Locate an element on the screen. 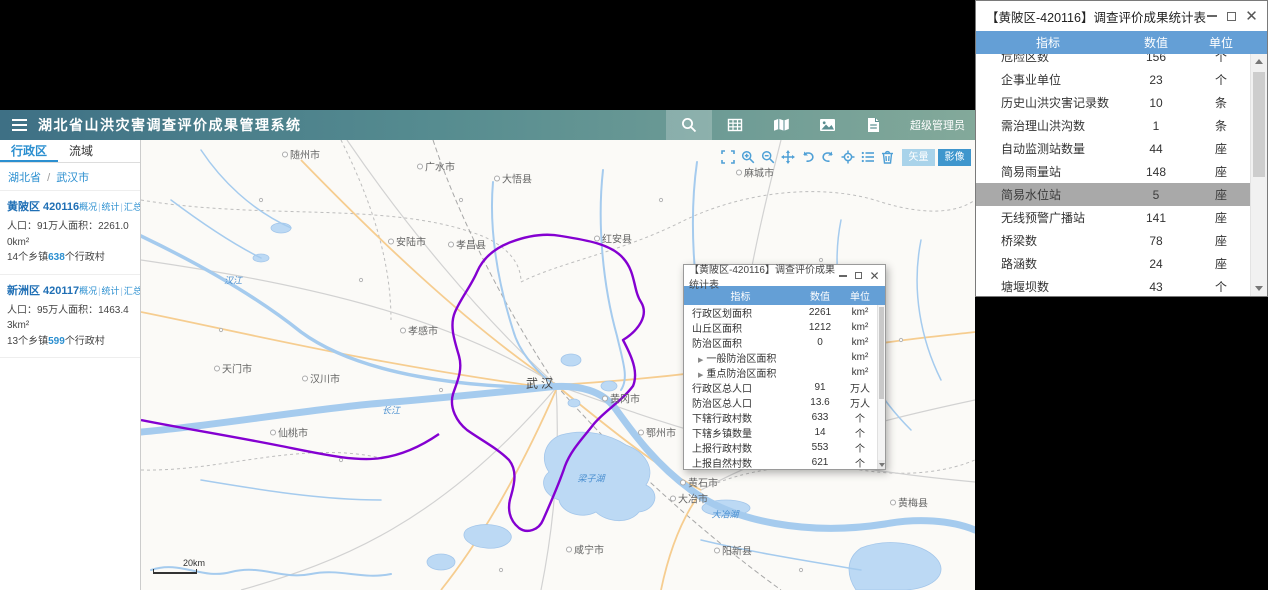 The width and height of the screenshot is (1268, 590). row-label: 行政区总人口 is located at coordinates (722, 389).